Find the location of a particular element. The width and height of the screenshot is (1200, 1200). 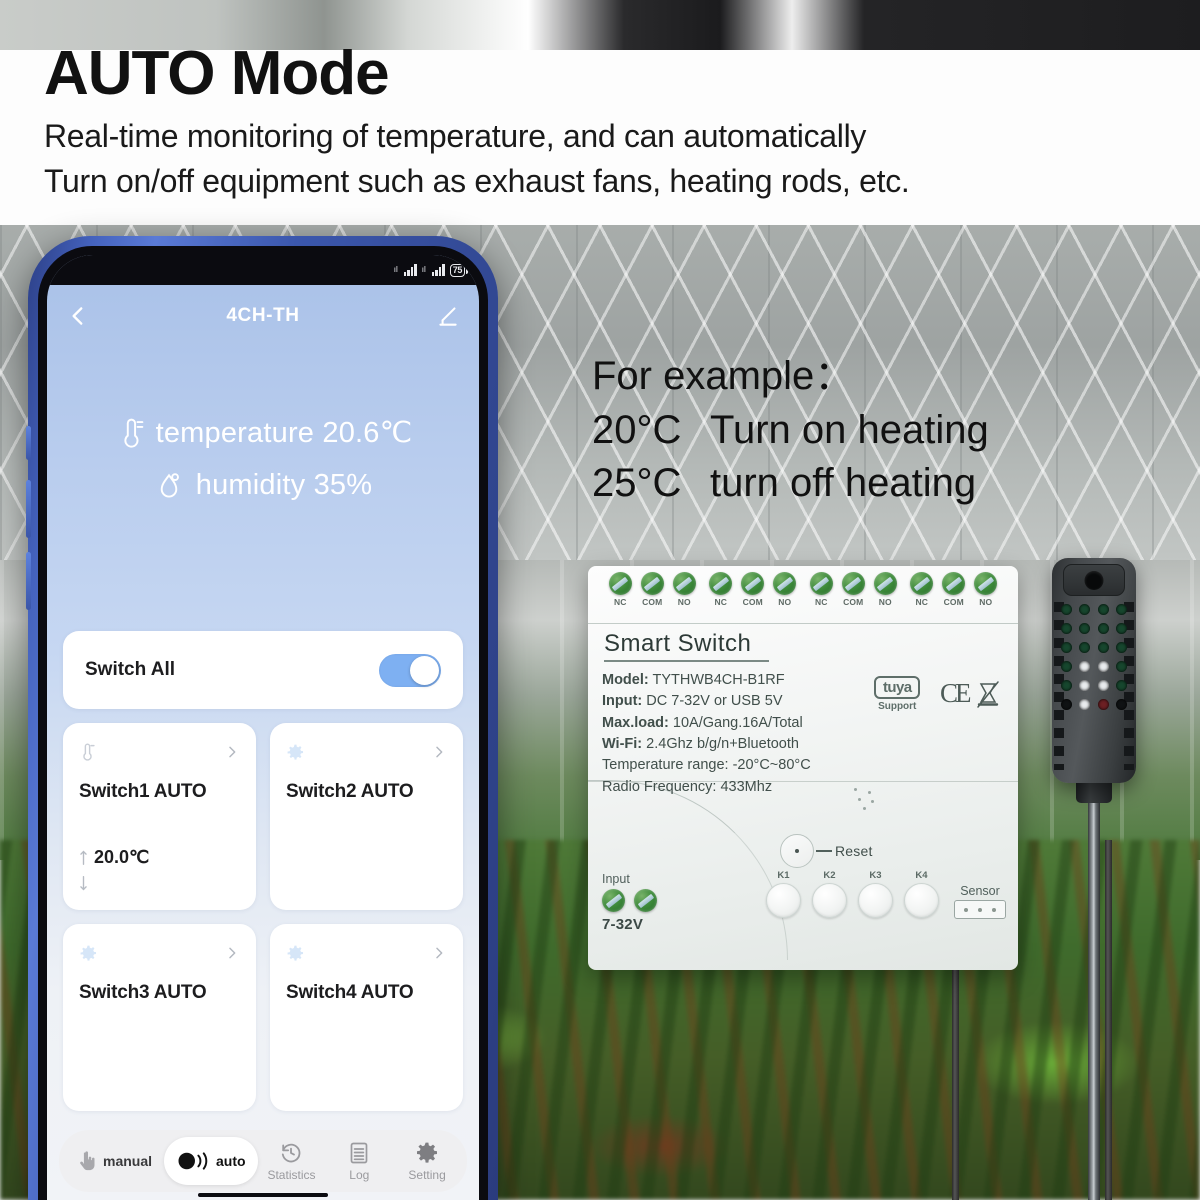

temperature-humidity-probe is located at coordinates (1094, 879).